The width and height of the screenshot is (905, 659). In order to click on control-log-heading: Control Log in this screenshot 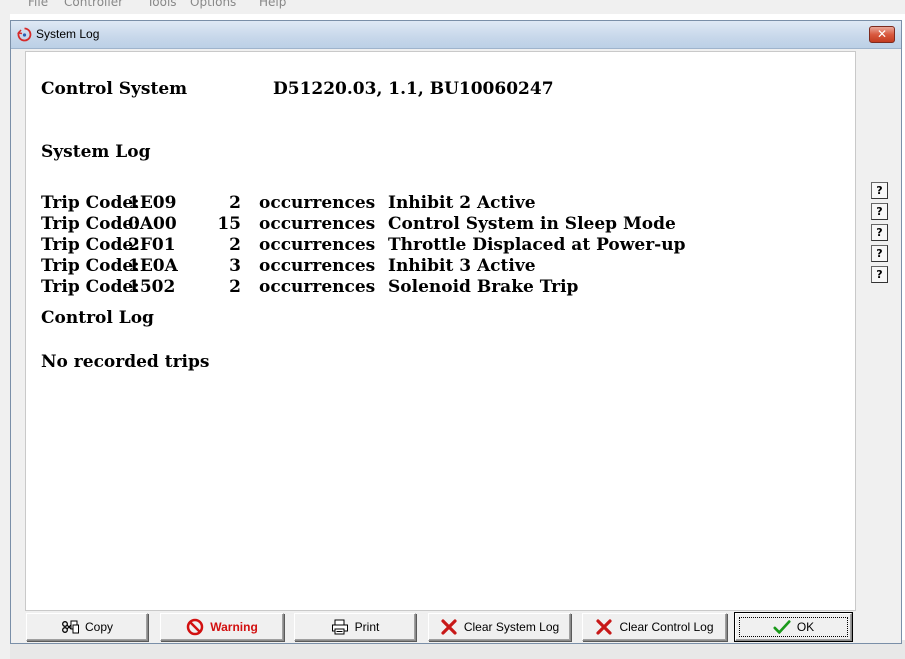, I will do `click(97, 318)`.